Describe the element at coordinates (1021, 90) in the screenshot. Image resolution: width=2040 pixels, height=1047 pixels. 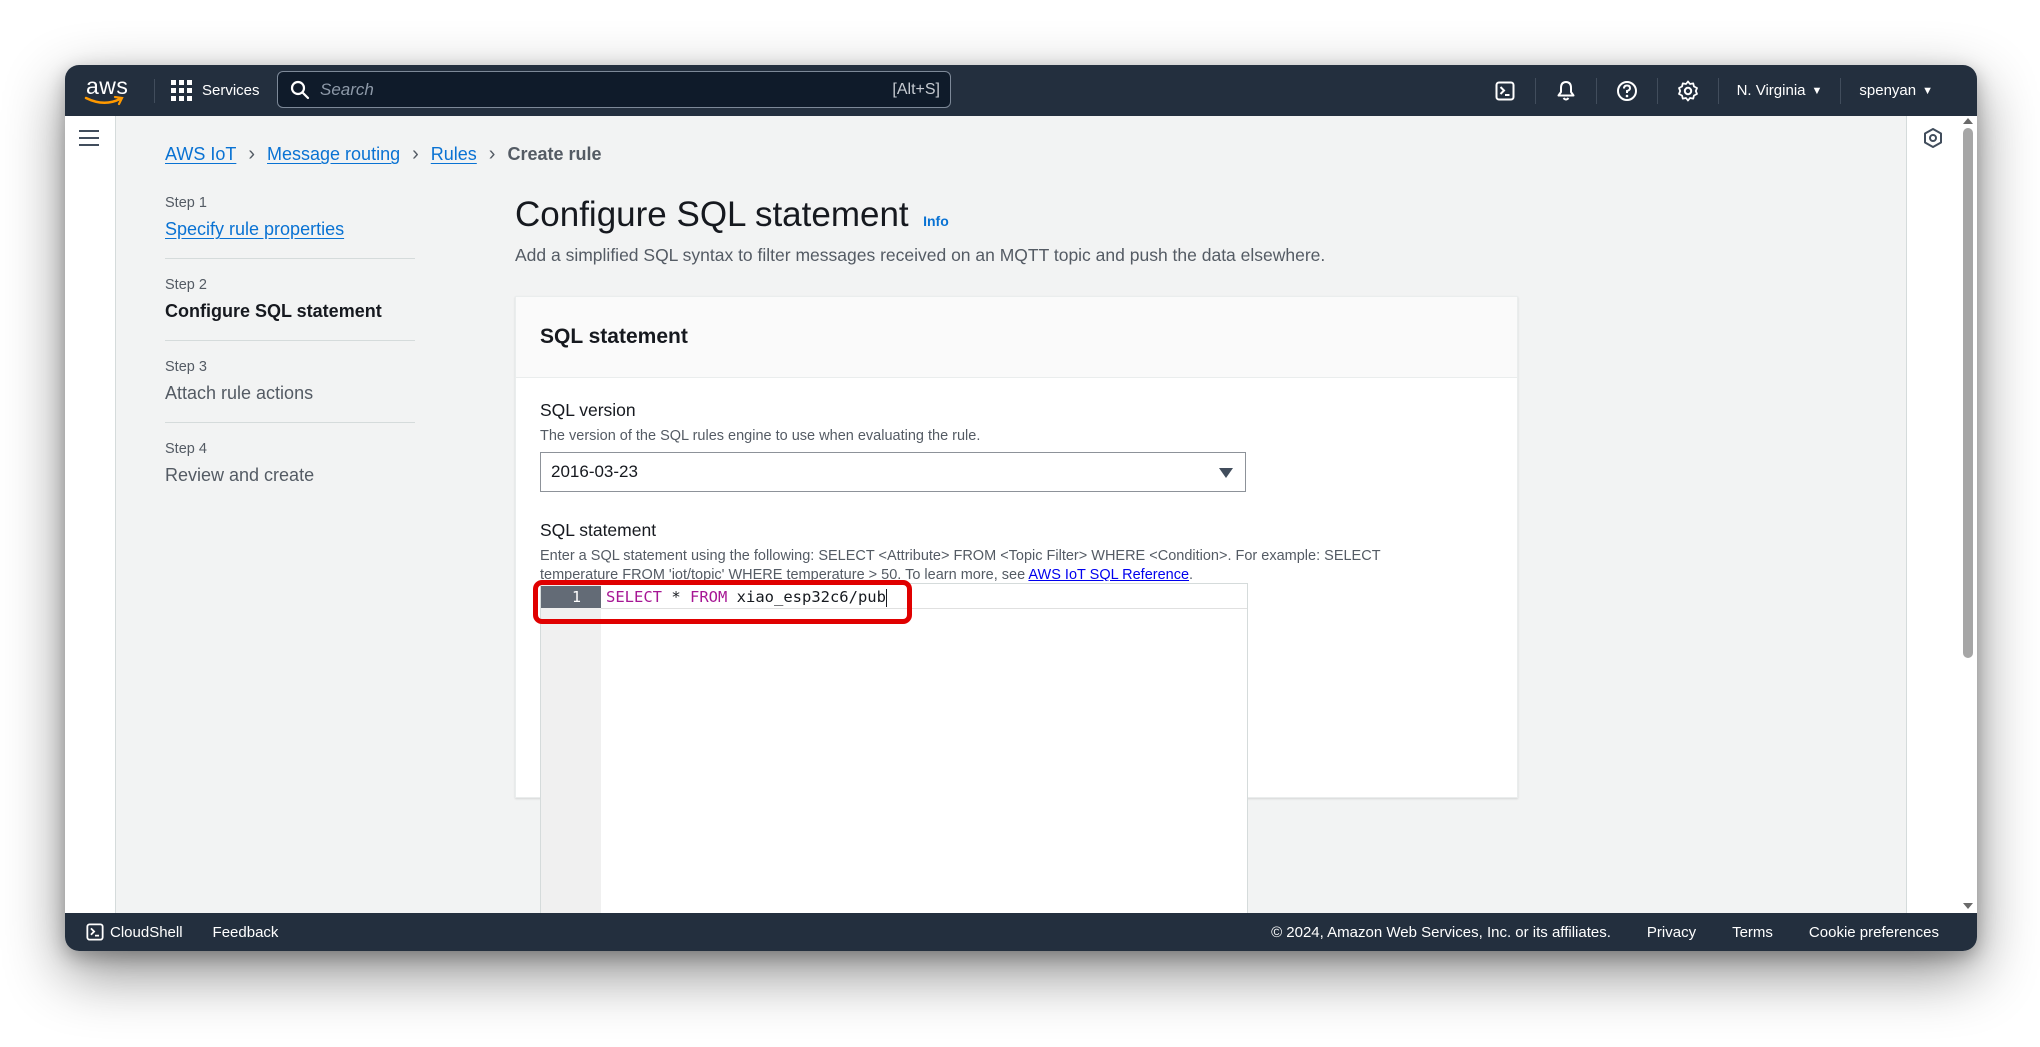
I see `top-navigation: aws Services [Alt+S]` at that location.